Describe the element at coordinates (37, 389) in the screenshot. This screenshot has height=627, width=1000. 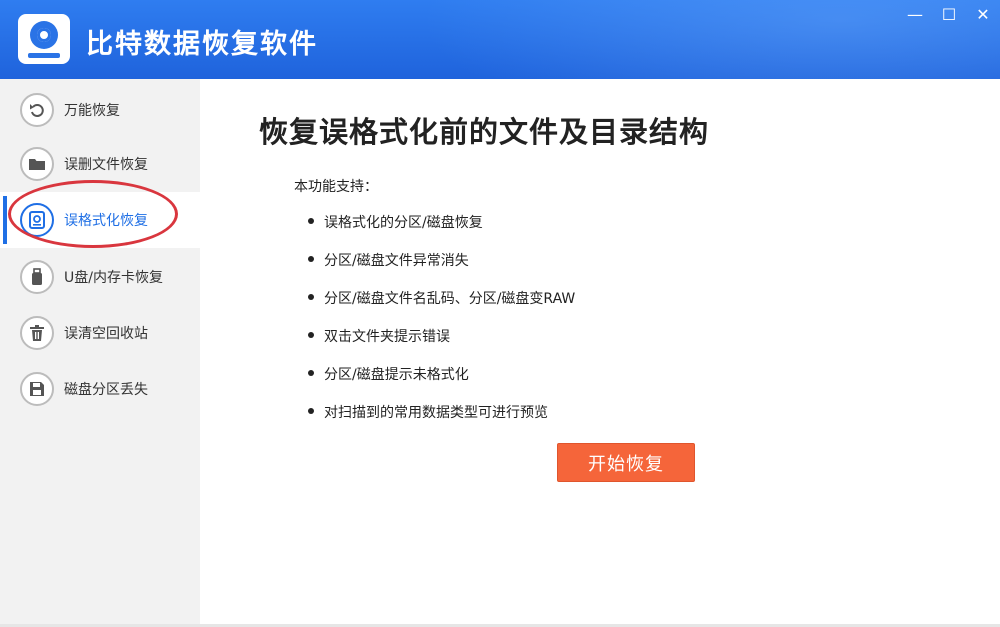
I see `save-icon` at that location.